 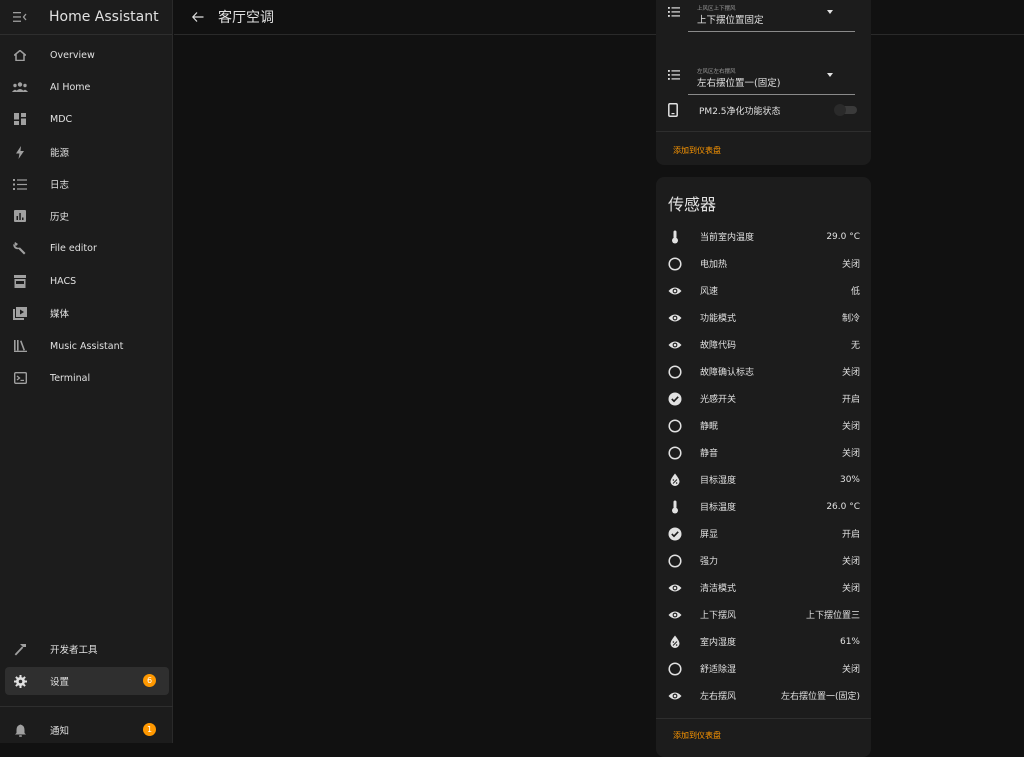 I want to click on sidebar-item-label: Terminal, so click(x=70, y=378).